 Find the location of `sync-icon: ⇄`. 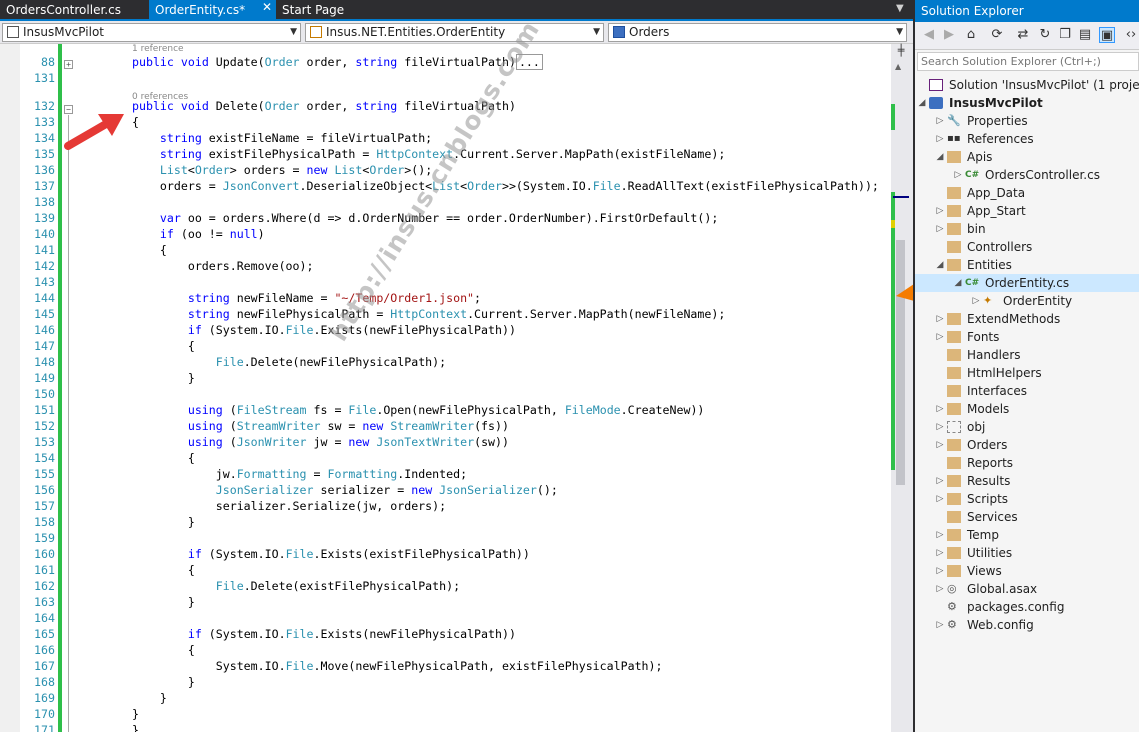

sync-icon: ⇄ is located at coordinates (1023, 35).